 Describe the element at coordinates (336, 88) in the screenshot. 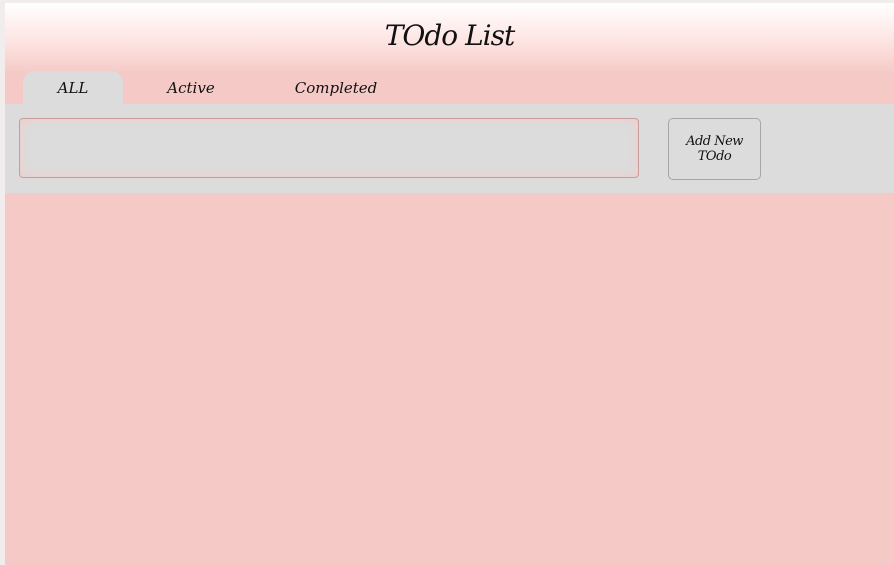

I see `tab-completed: Completed` at that location.